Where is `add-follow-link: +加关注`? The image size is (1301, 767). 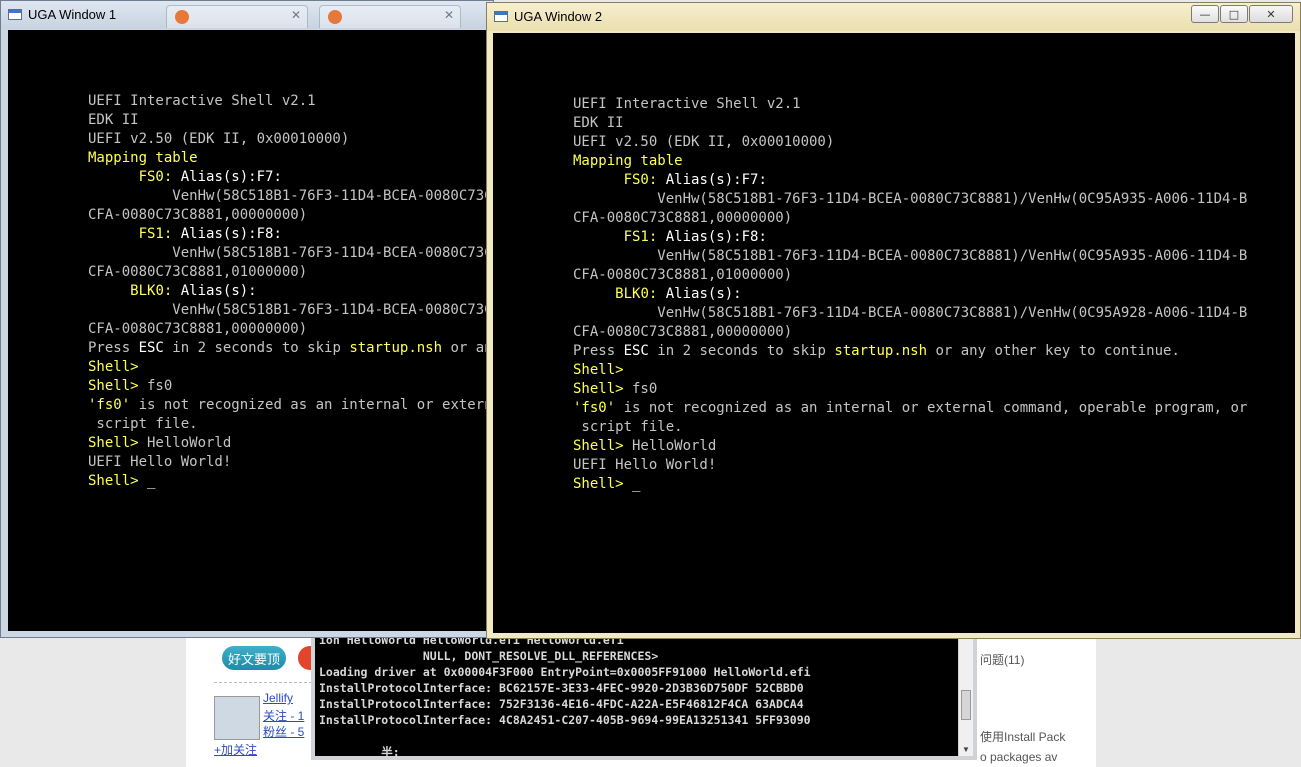 add-follow-link: +加关注 is located at coordinates (235, 749).